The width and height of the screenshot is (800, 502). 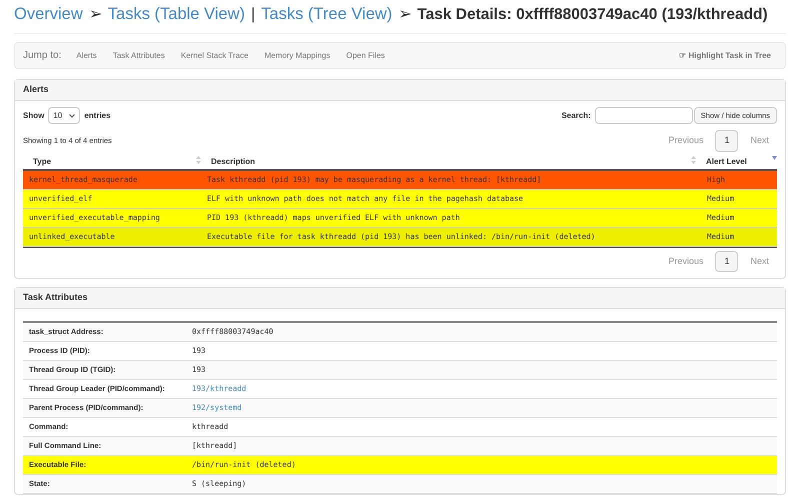 I want to click on breadcrumb-link: Overview, so click(x=48, y=14).